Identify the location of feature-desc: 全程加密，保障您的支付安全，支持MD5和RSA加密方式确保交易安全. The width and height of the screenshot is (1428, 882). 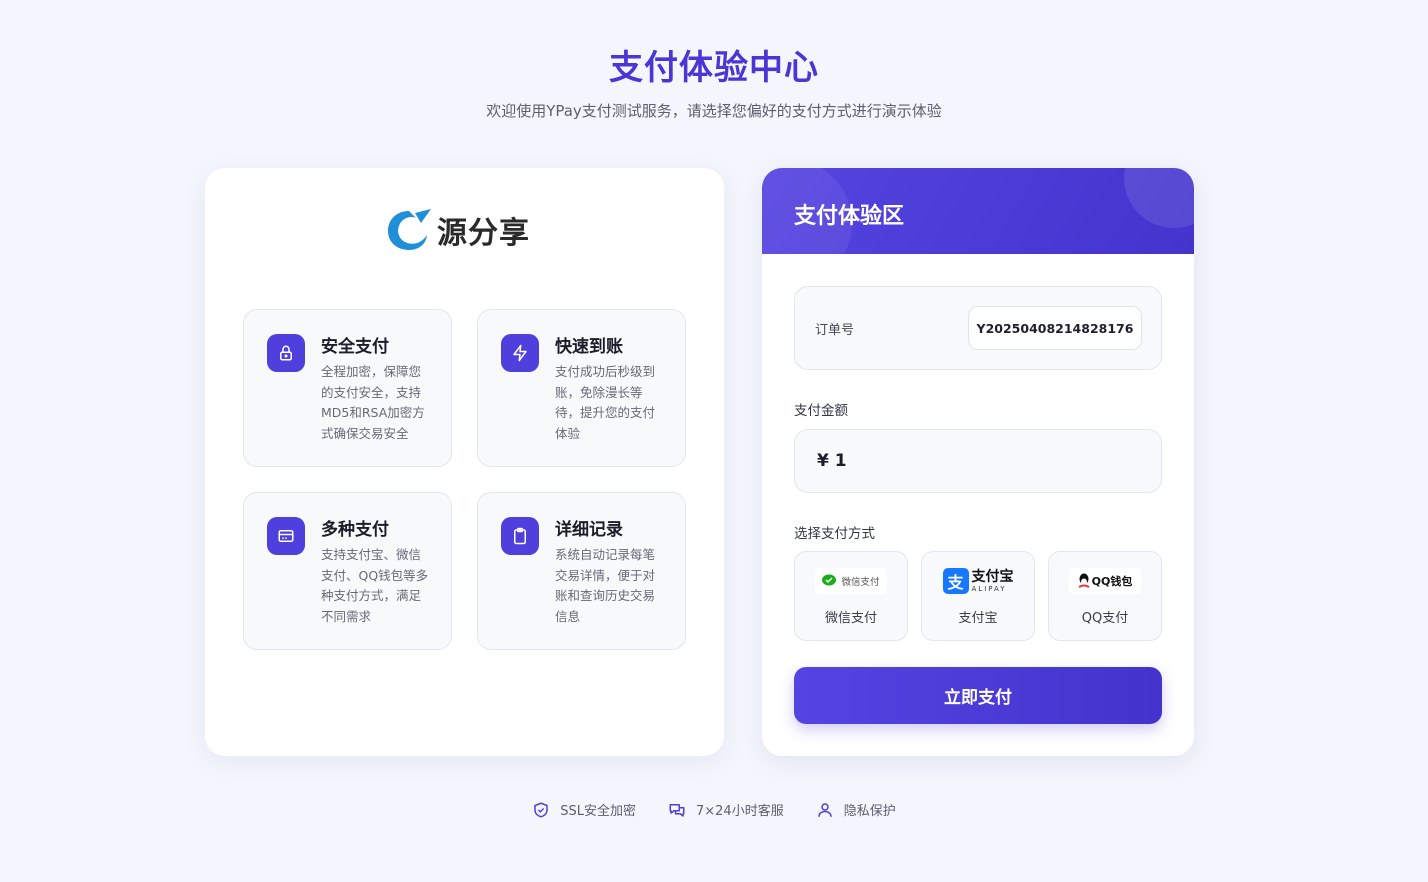
(373, 402).